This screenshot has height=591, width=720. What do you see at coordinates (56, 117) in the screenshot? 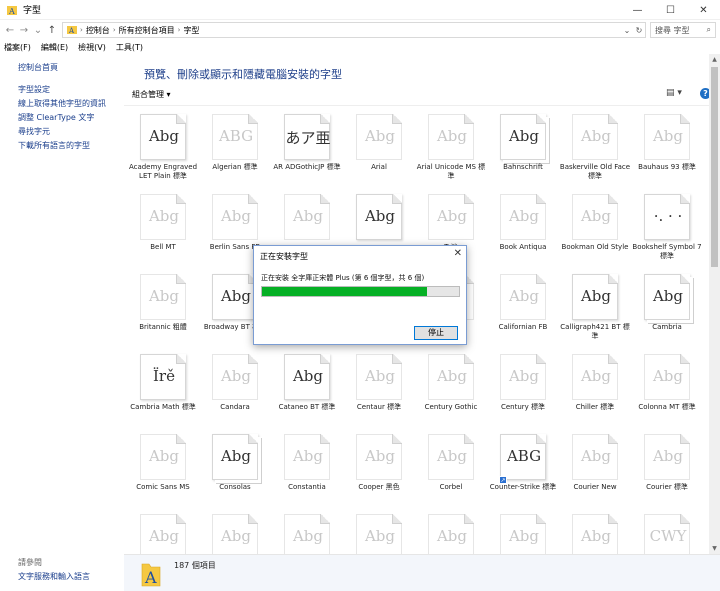
I see `adjust-cleartype-link: 調整 ClearType 文字` at bounding box center [56, 117].